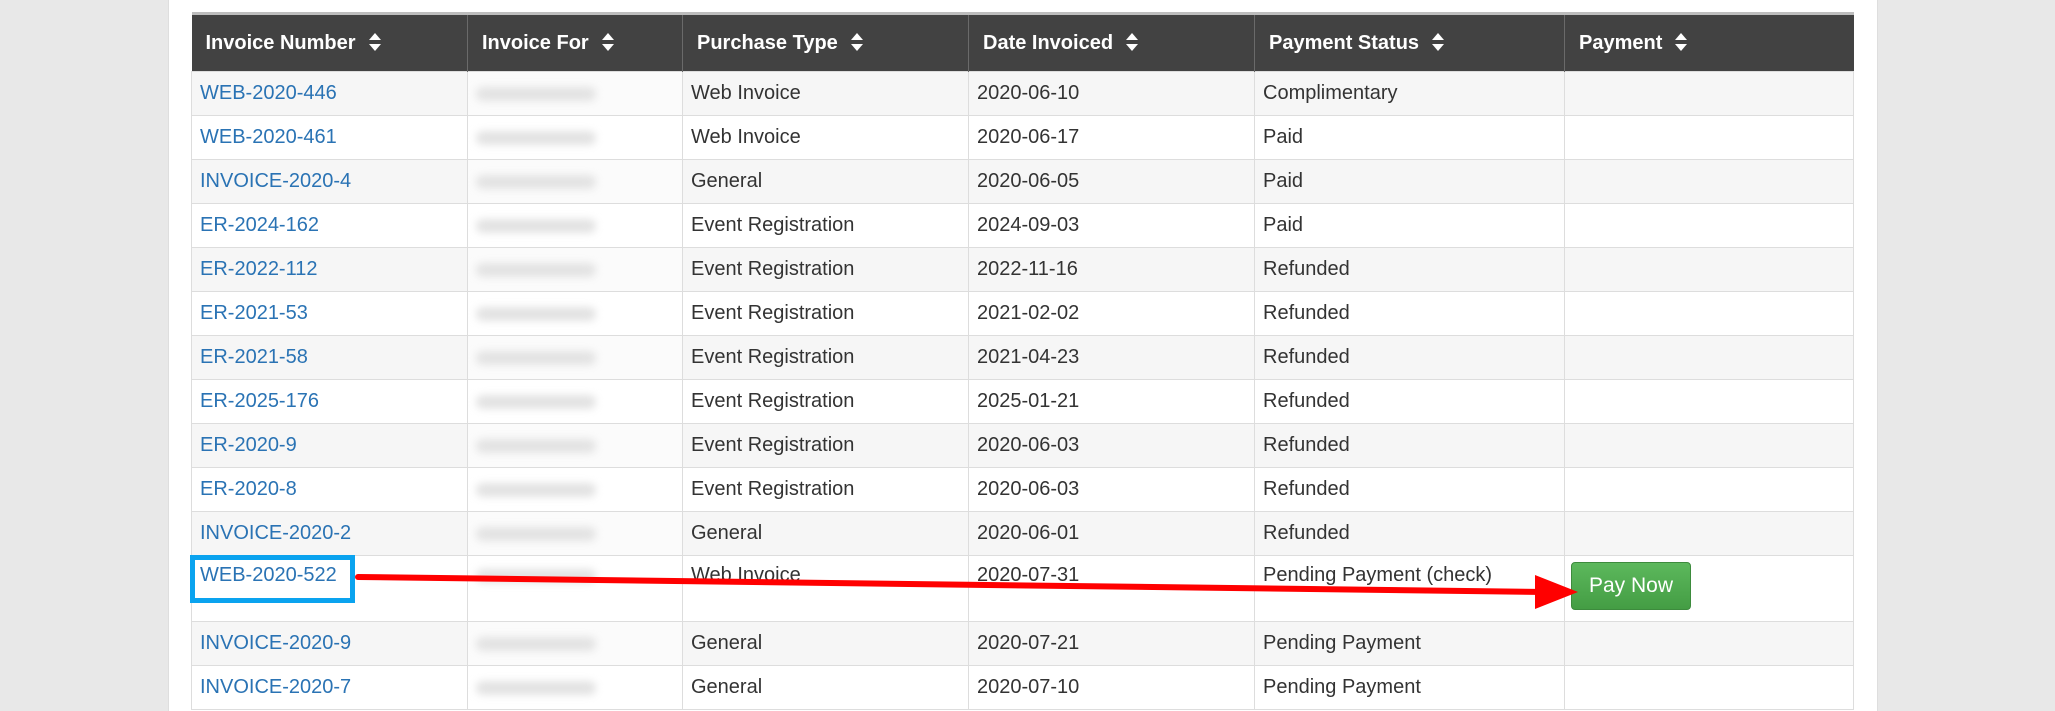 The height and width of the screenshot is (711, 2055). I want to click on invoice-number-link: WEB-2020-446, so click(268, 93).